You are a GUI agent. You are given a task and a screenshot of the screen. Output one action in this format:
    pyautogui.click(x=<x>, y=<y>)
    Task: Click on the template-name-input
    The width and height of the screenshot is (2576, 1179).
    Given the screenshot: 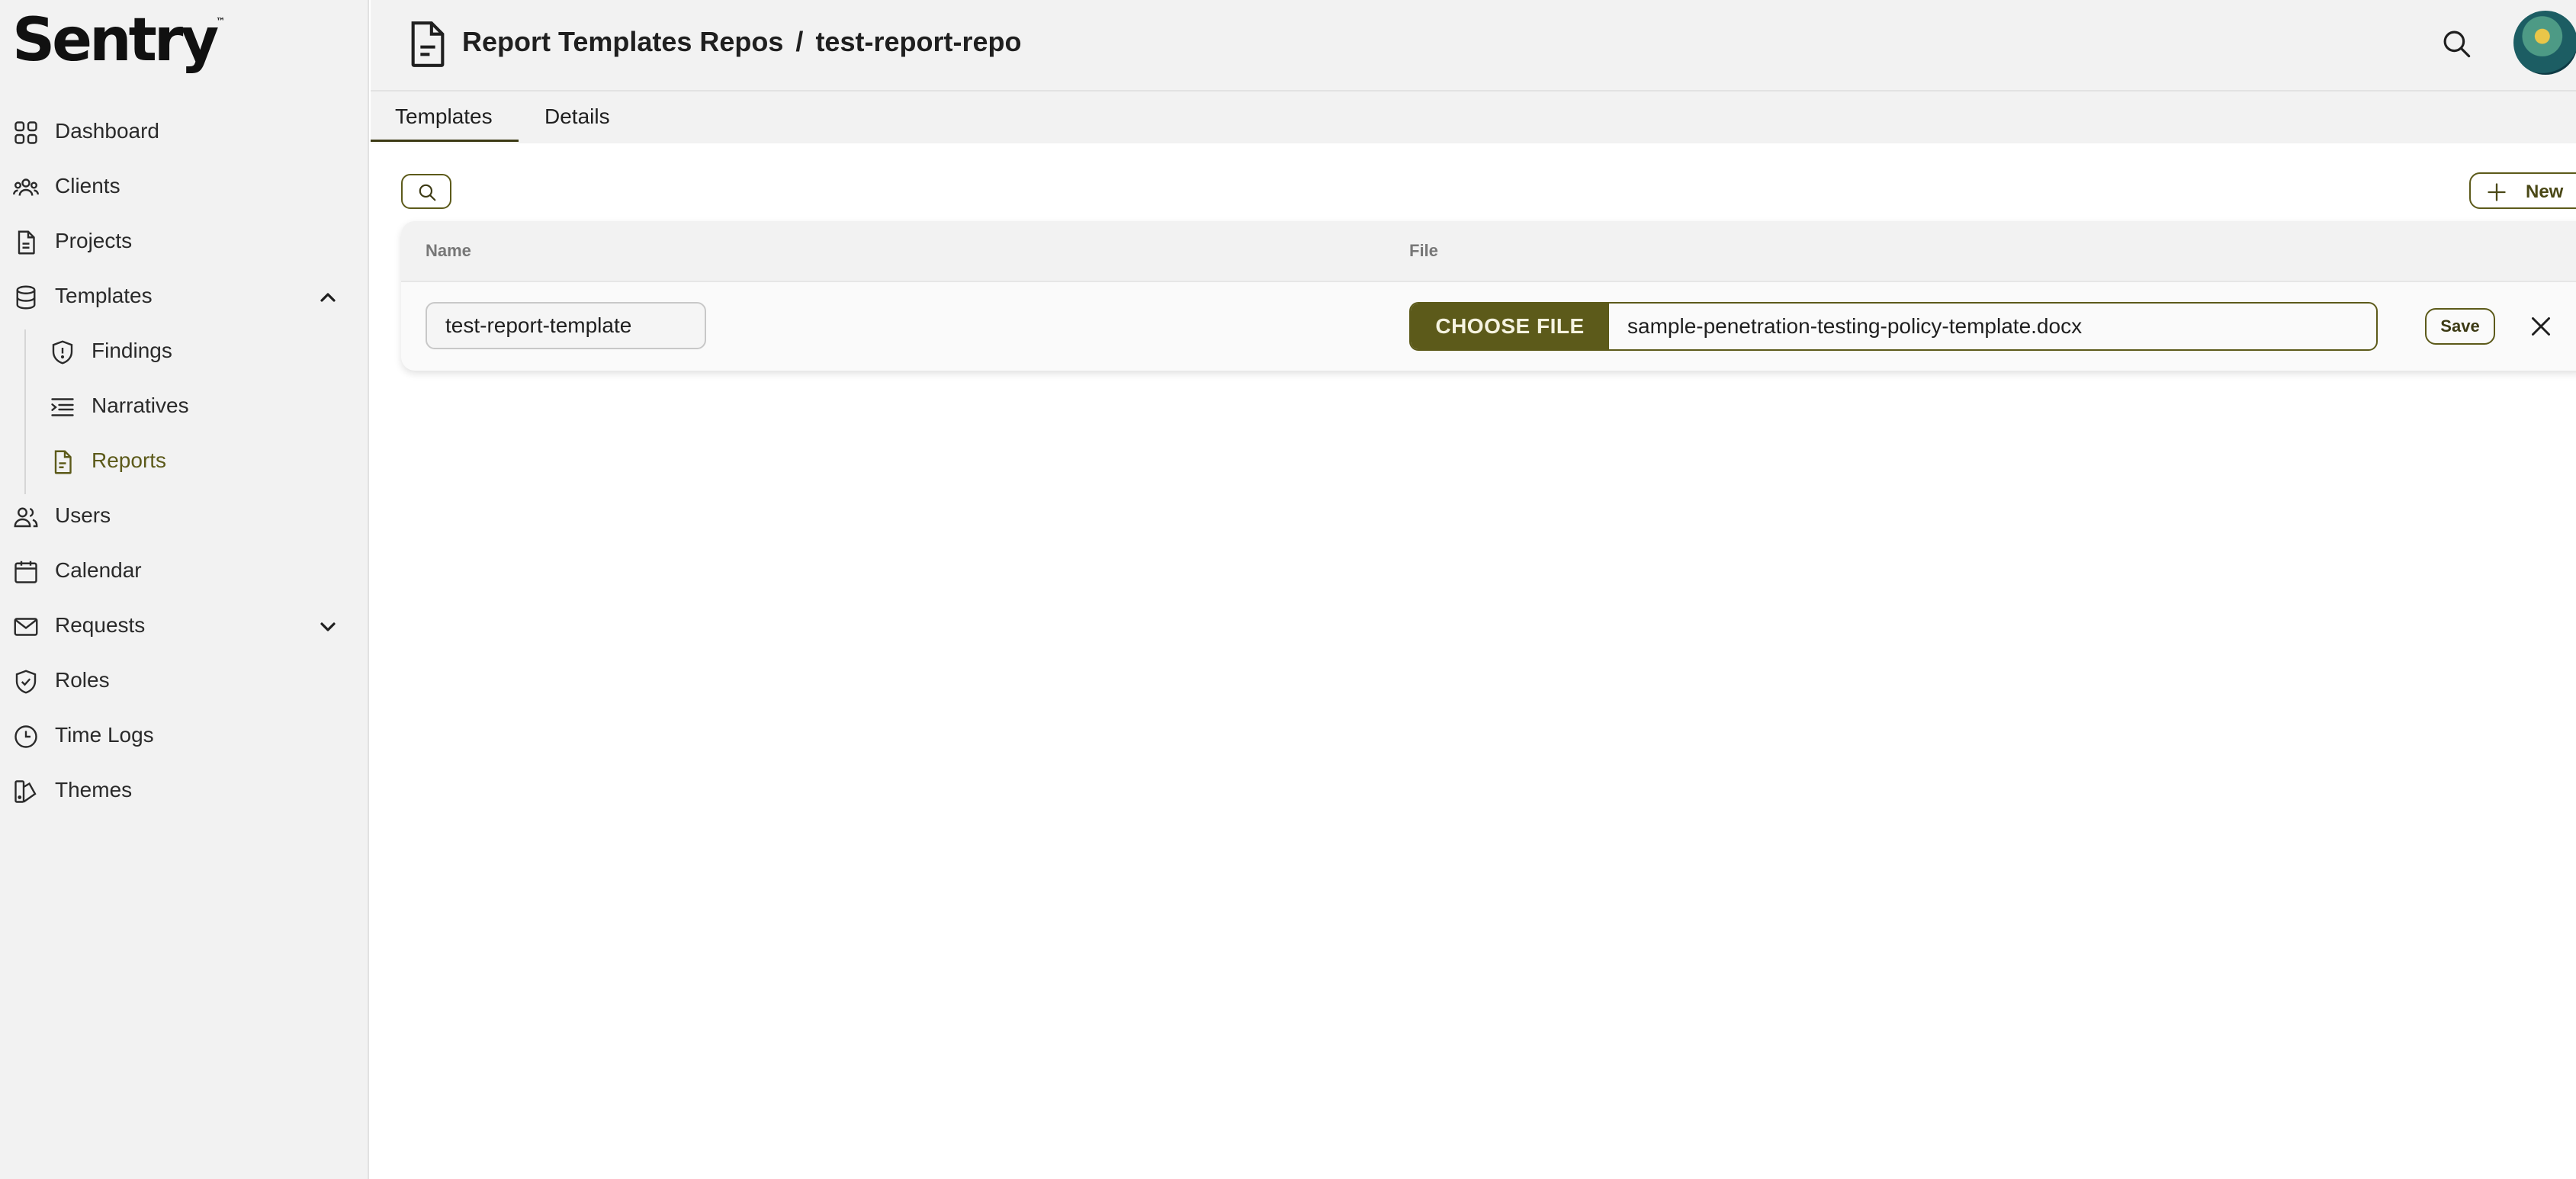 What is the action you would take?
    pyautogui.click(x=566, y=325)
    